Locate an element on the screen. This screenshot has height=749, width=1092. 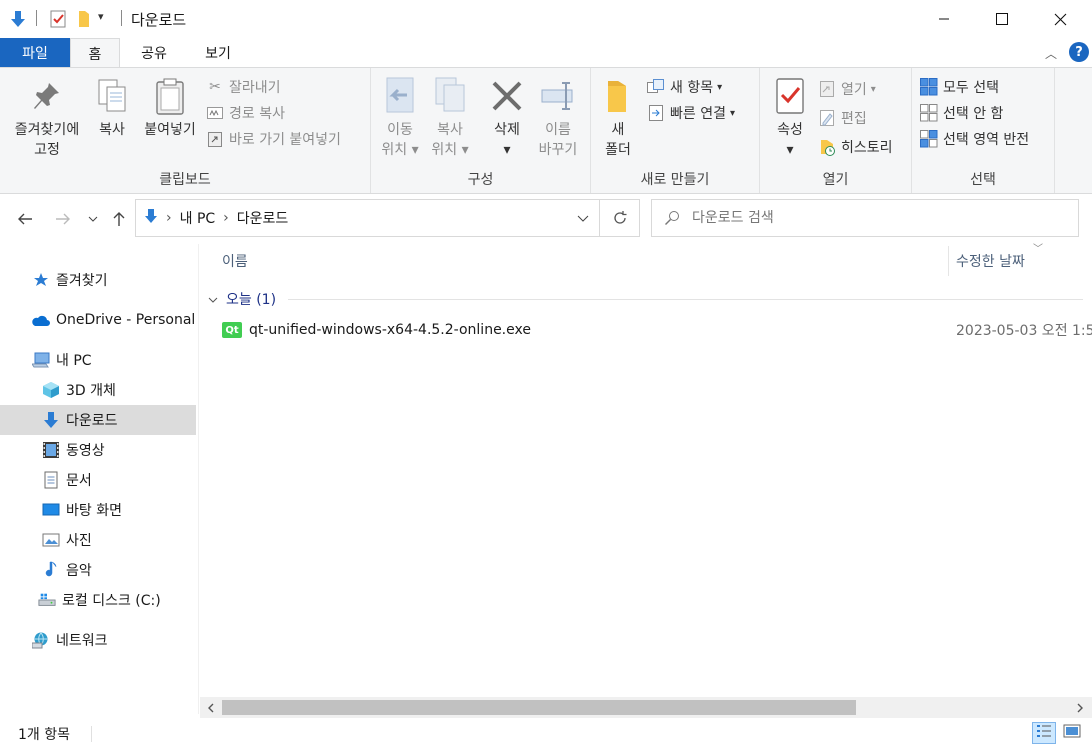
new-item-button: 새 항목 ▾ is located at coordinates (684, 87).